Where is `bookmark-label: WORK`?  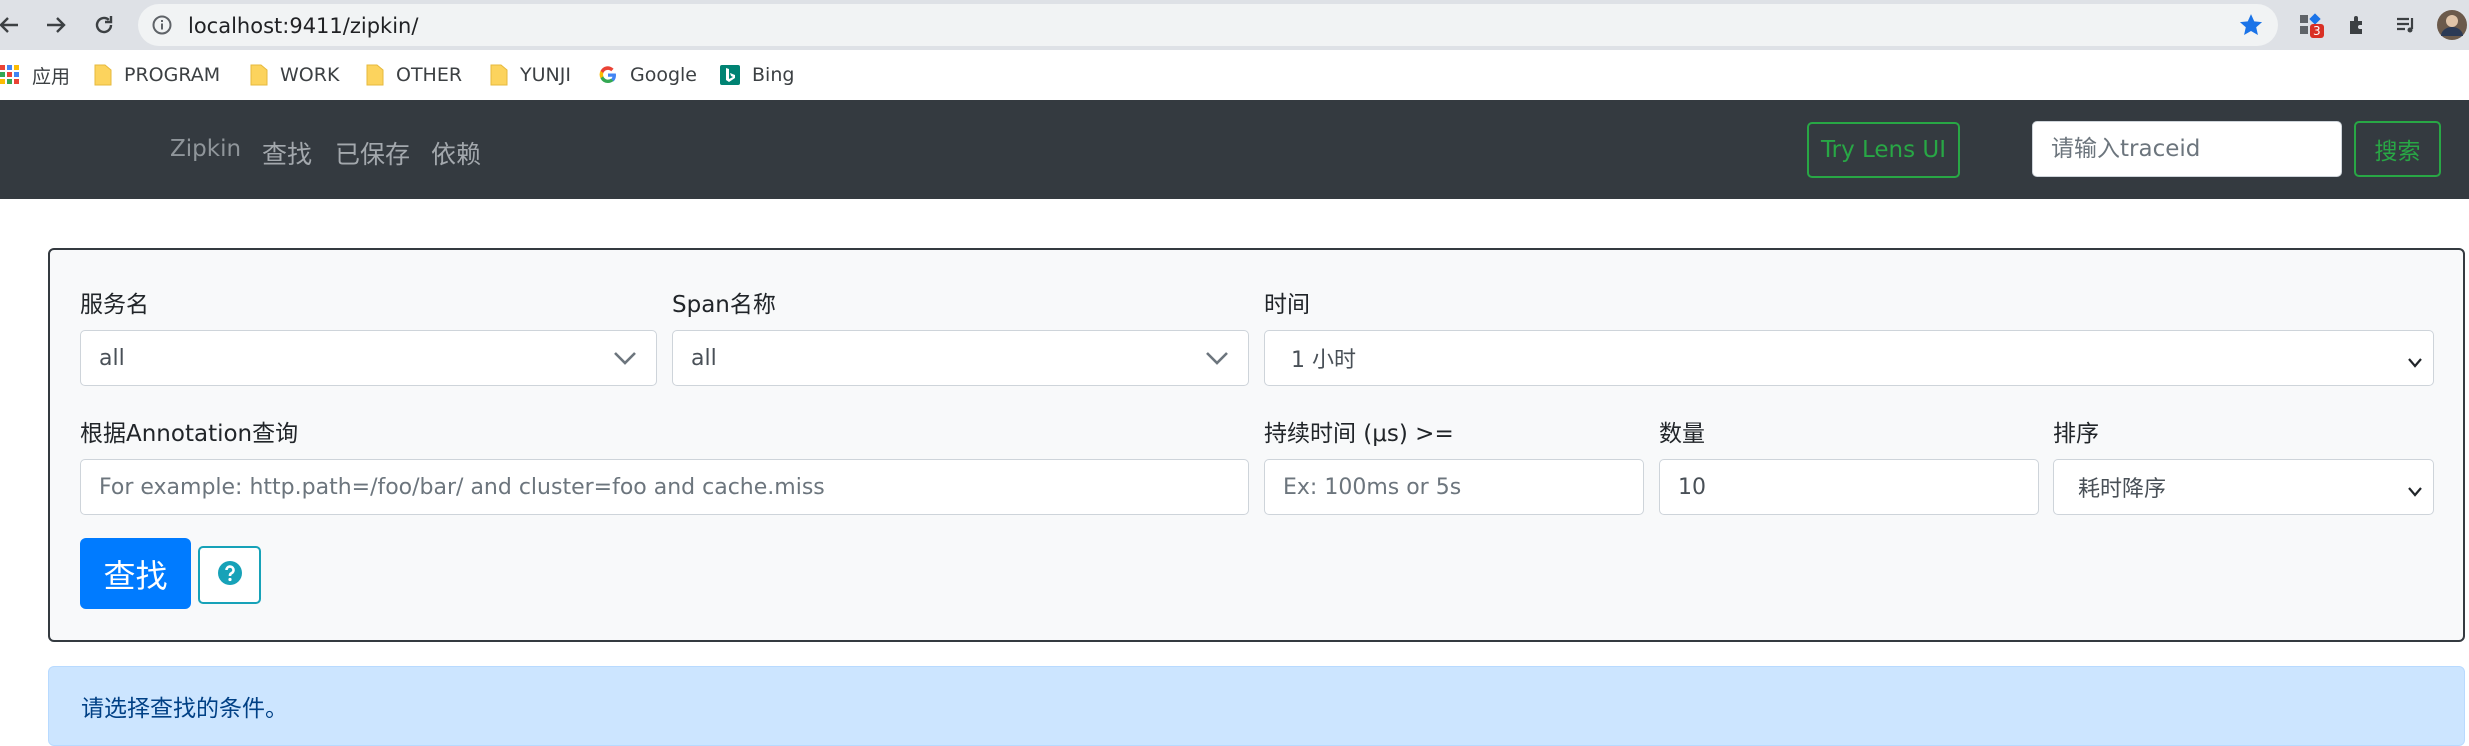 bookmark-label: WORK is located at coordinates (310, 75).